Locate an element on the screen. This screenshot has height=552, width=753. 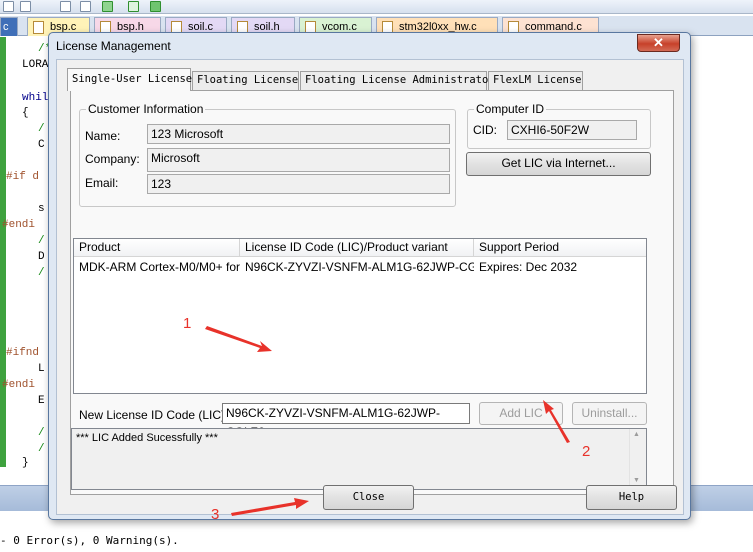
file-icon is located at coordinates (38, 27).